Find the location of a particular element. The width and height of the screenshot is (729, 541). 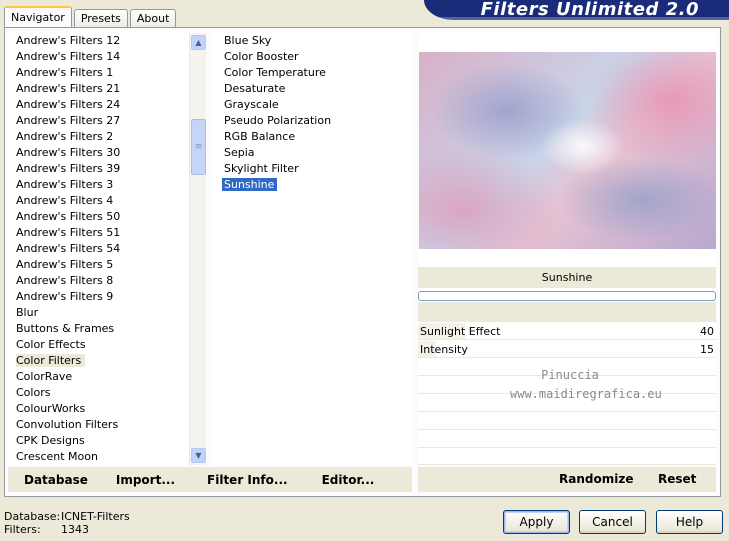

category-item-label: Andrew's Filters 4 is located at coordinates (65, 200).